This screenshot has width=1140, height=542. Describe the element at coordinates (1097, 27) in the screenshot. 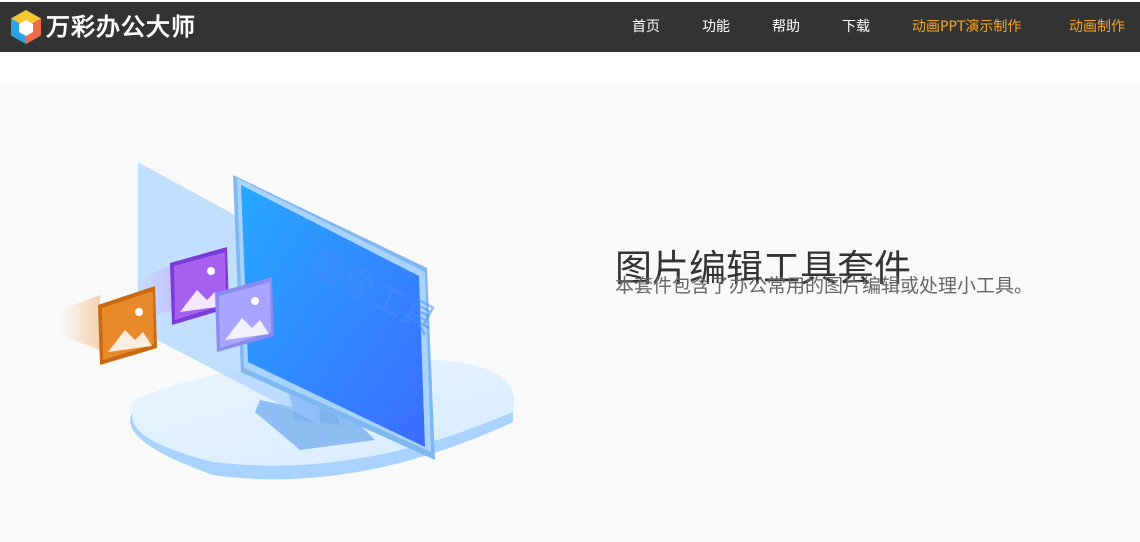

I see `nav-animation-maker: 动画制作` at that location.